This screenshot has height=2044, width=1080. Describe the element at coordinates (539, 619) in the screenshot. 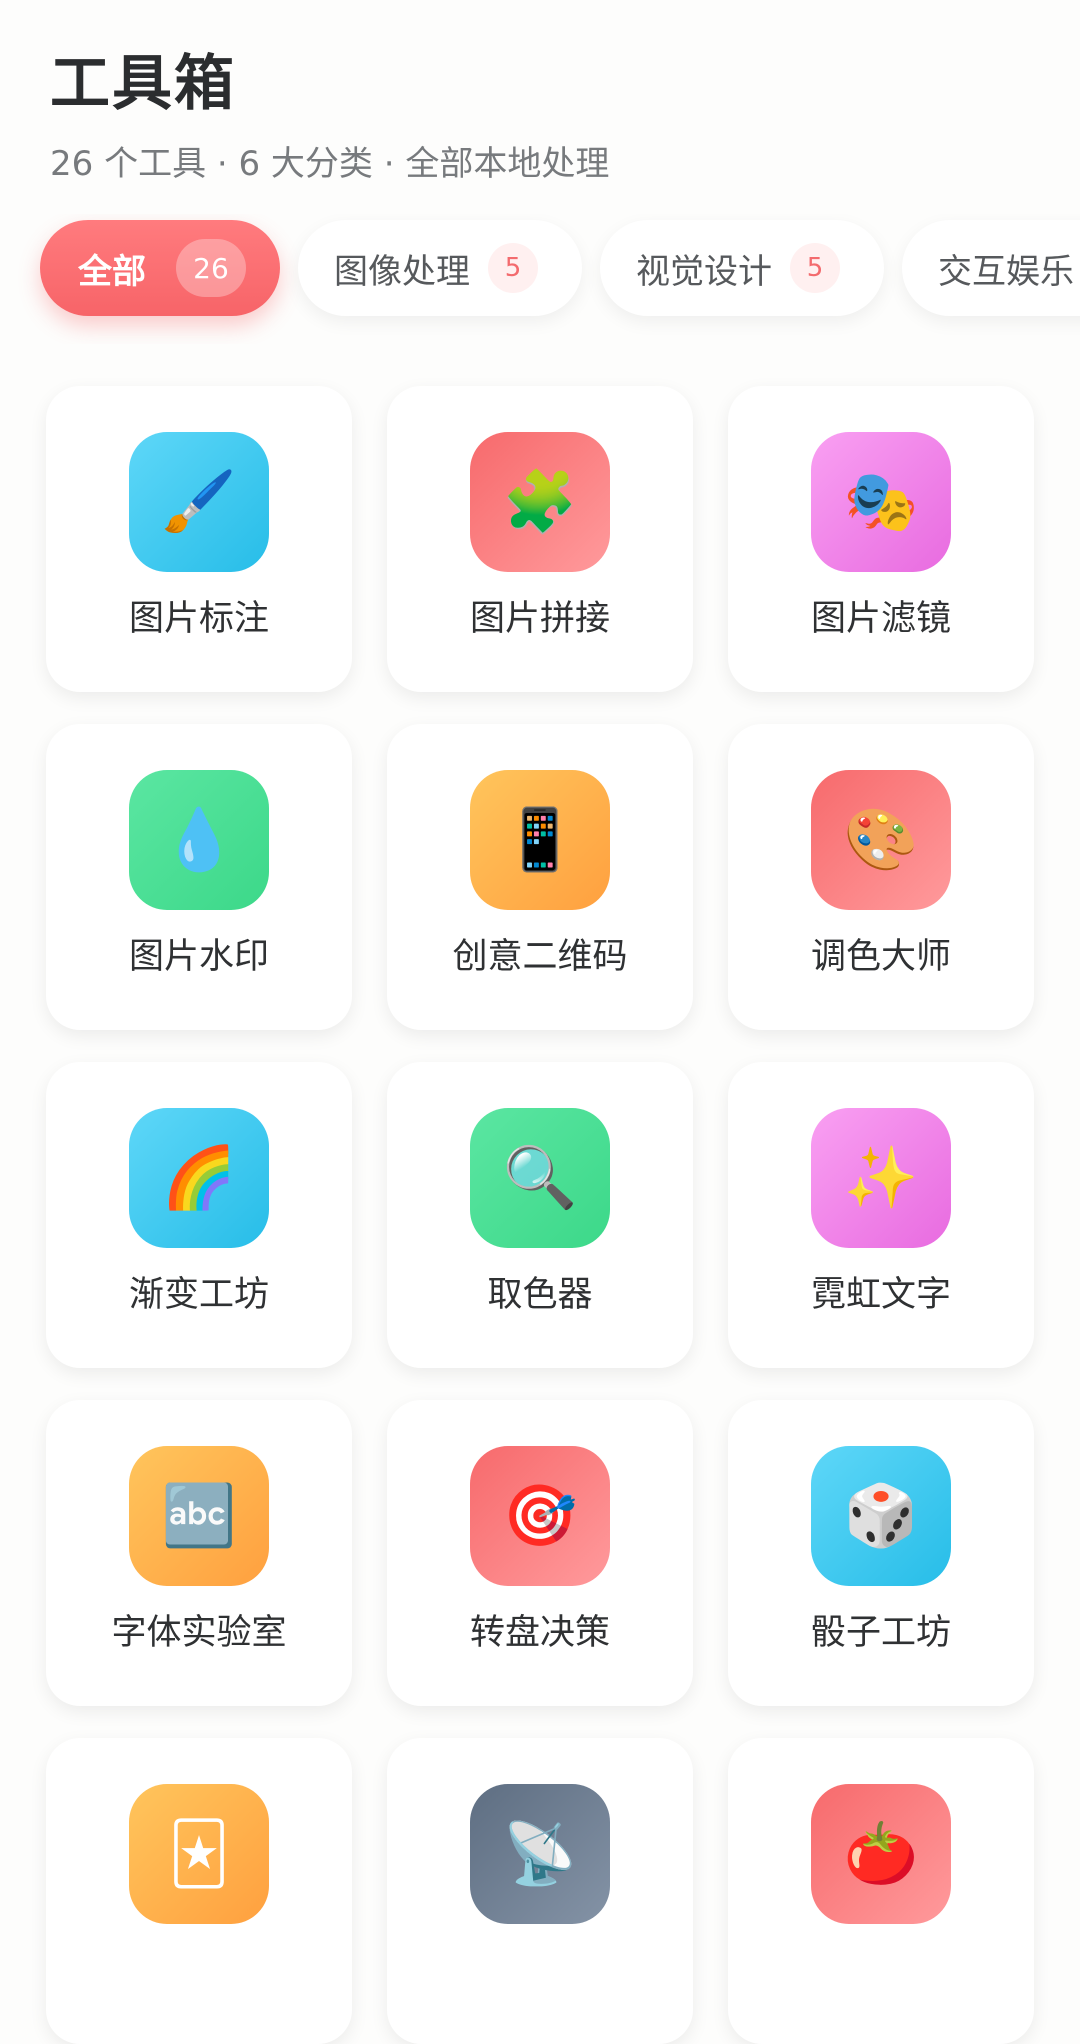

I see `tool-name: 图片拼接` at that location.